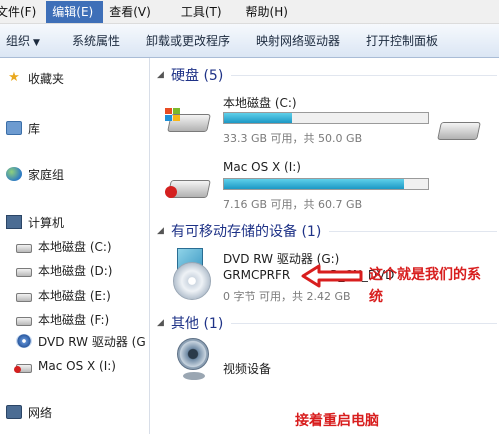 This screenshot has height=434, width=499. I want to click on group-hard-disks: ◢ 硬盘 (5), so click(327, 75).